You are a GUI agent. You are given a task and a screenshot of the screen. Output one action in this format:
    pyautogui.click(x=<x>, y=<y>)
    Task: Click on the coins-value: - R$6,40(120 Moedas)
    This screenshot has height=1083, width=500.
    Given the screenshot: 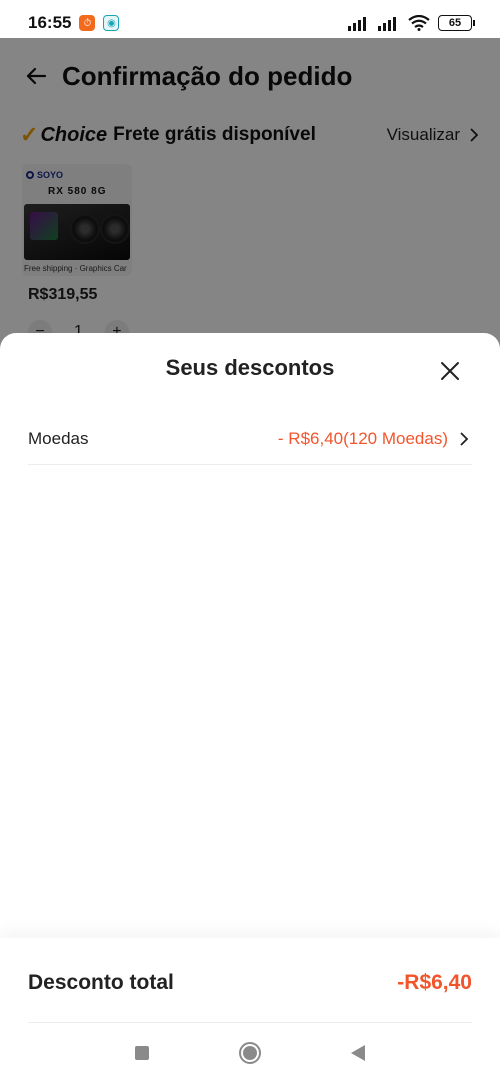 What is the action you would take?
    pyautogui.click(x=362, y=438)
    